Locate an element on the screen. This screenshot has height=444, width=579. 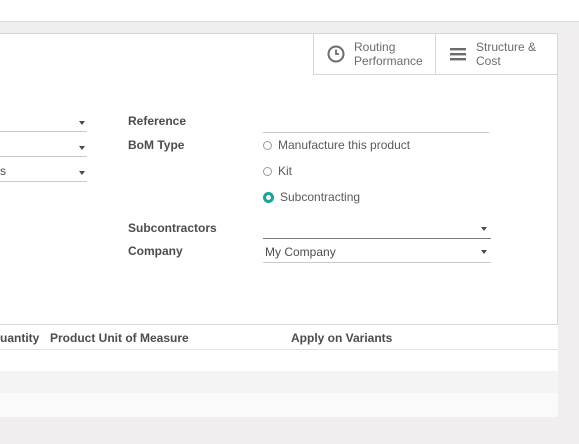
left-field-2-underline is located at coordinates (43, 156).